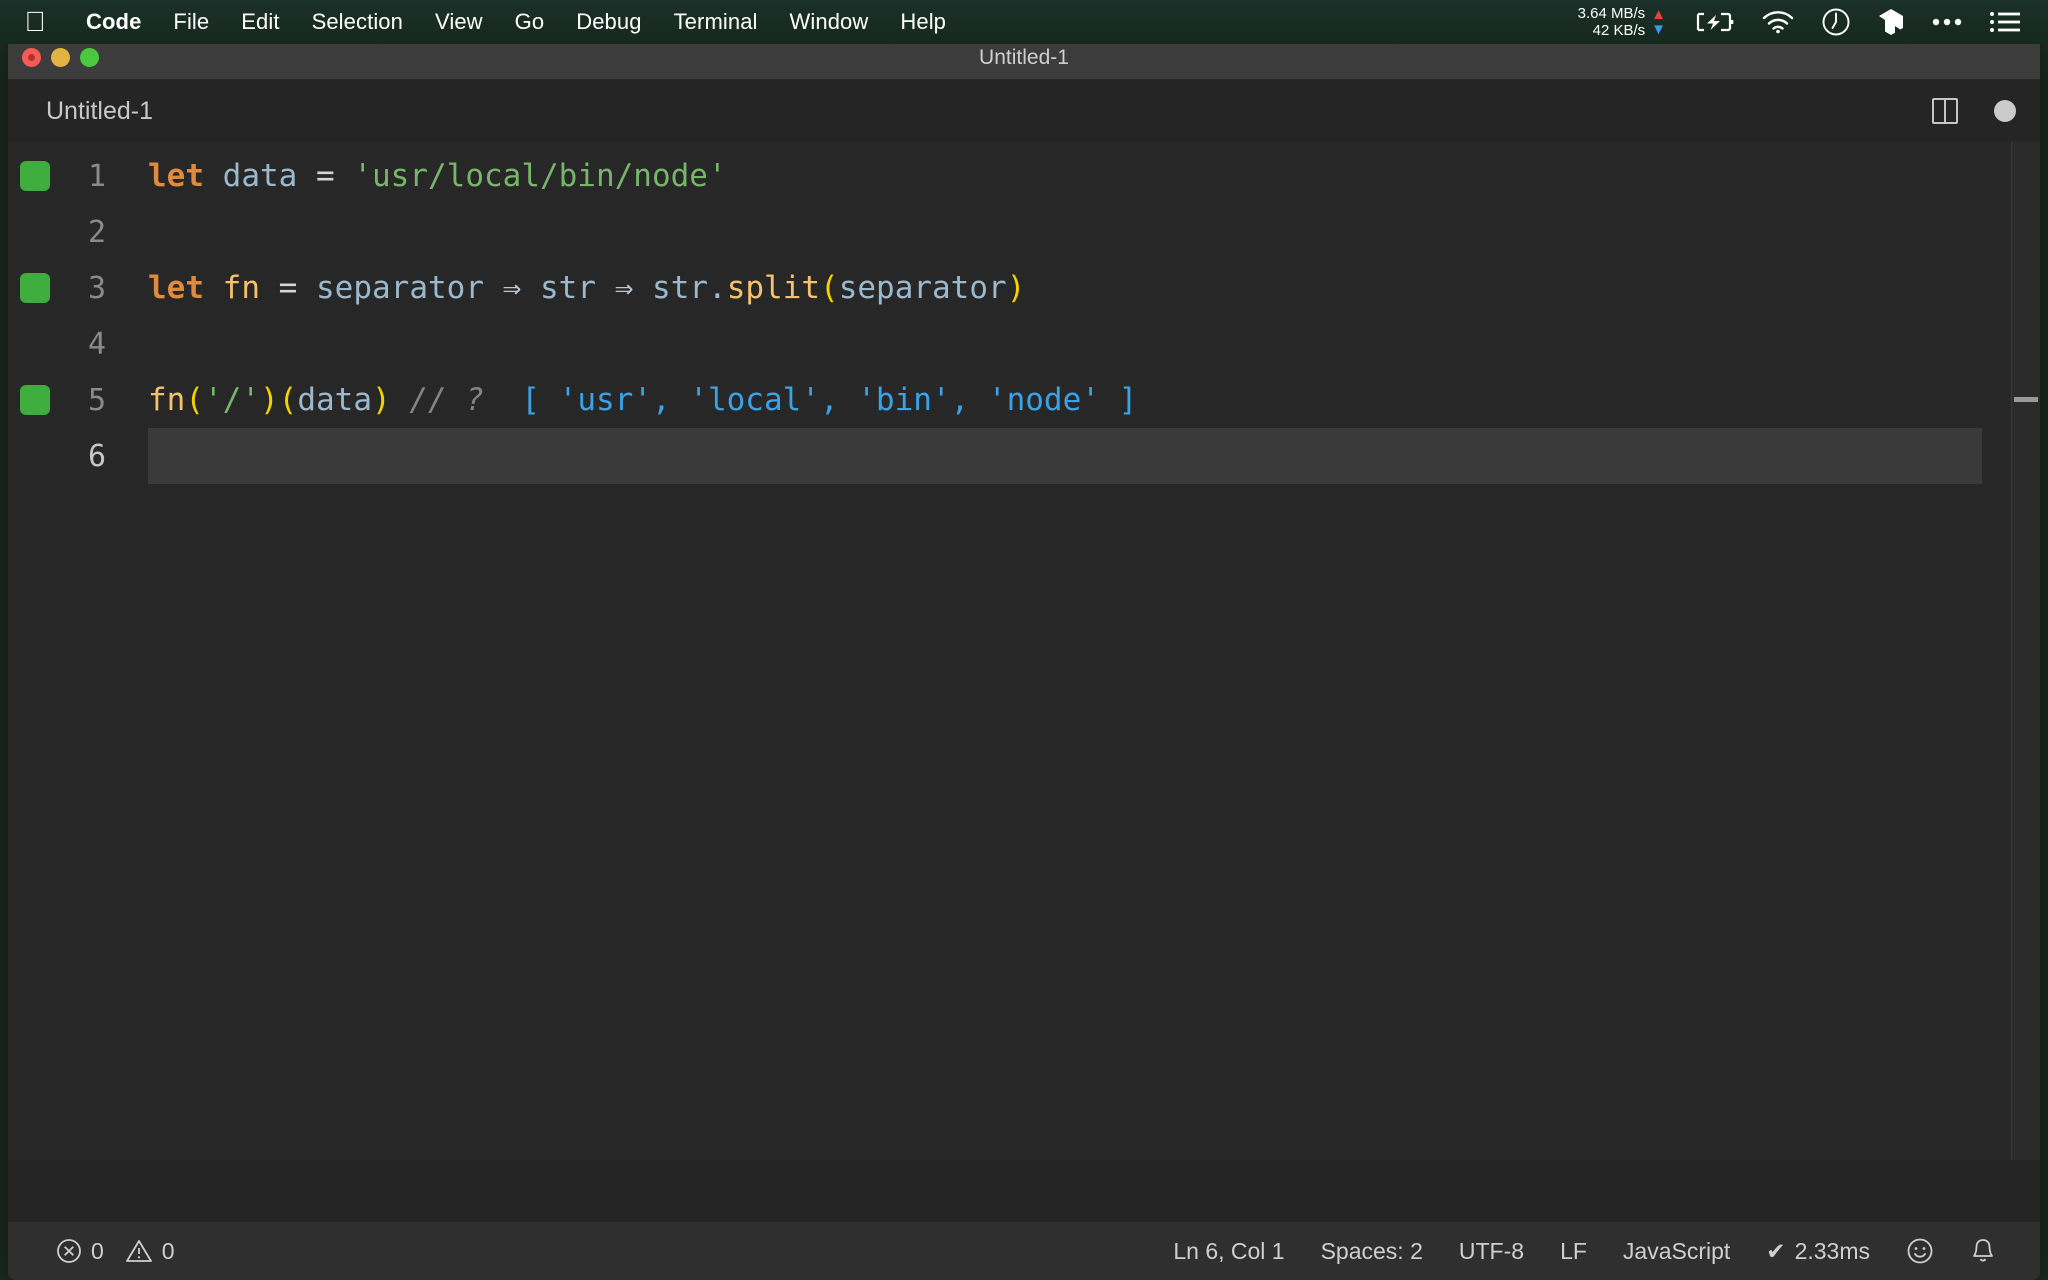 The image size is (2048, 1280). What do you see at coordinates (446, 400) in the screenshot?
I see `token-comment: // ?` at bounding box center [446, 400].